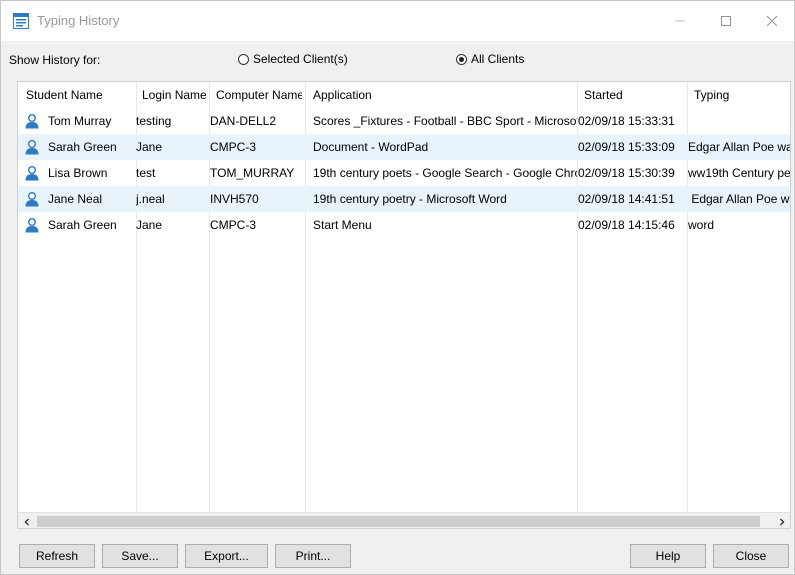  I want to click on started-cell: 02/09/18 14:15:46, so click(626, 225).